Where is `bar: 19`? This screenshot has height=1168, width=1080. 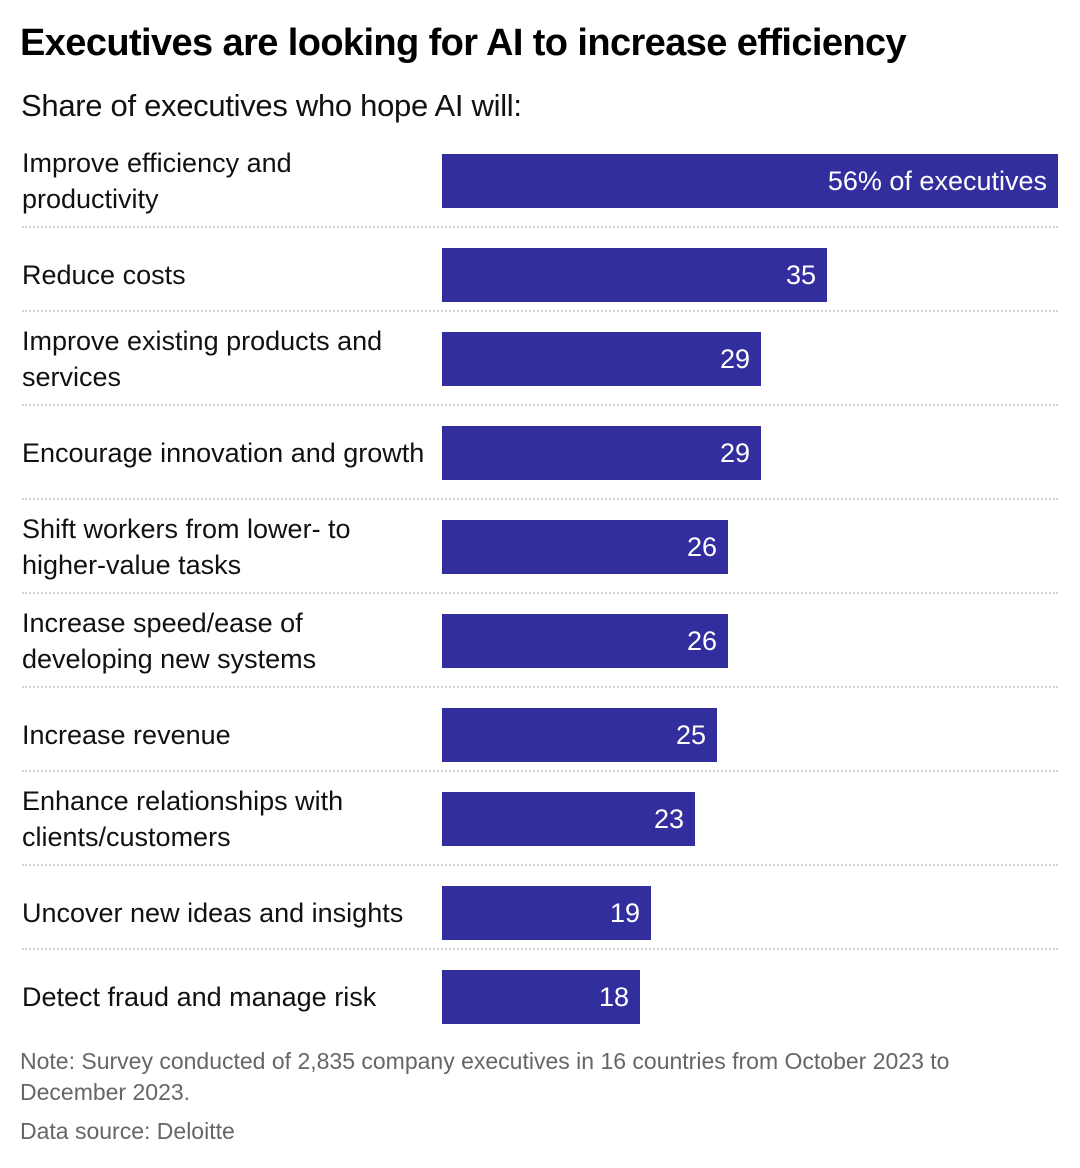
bar: 19 is located at coordinates (546, 913).